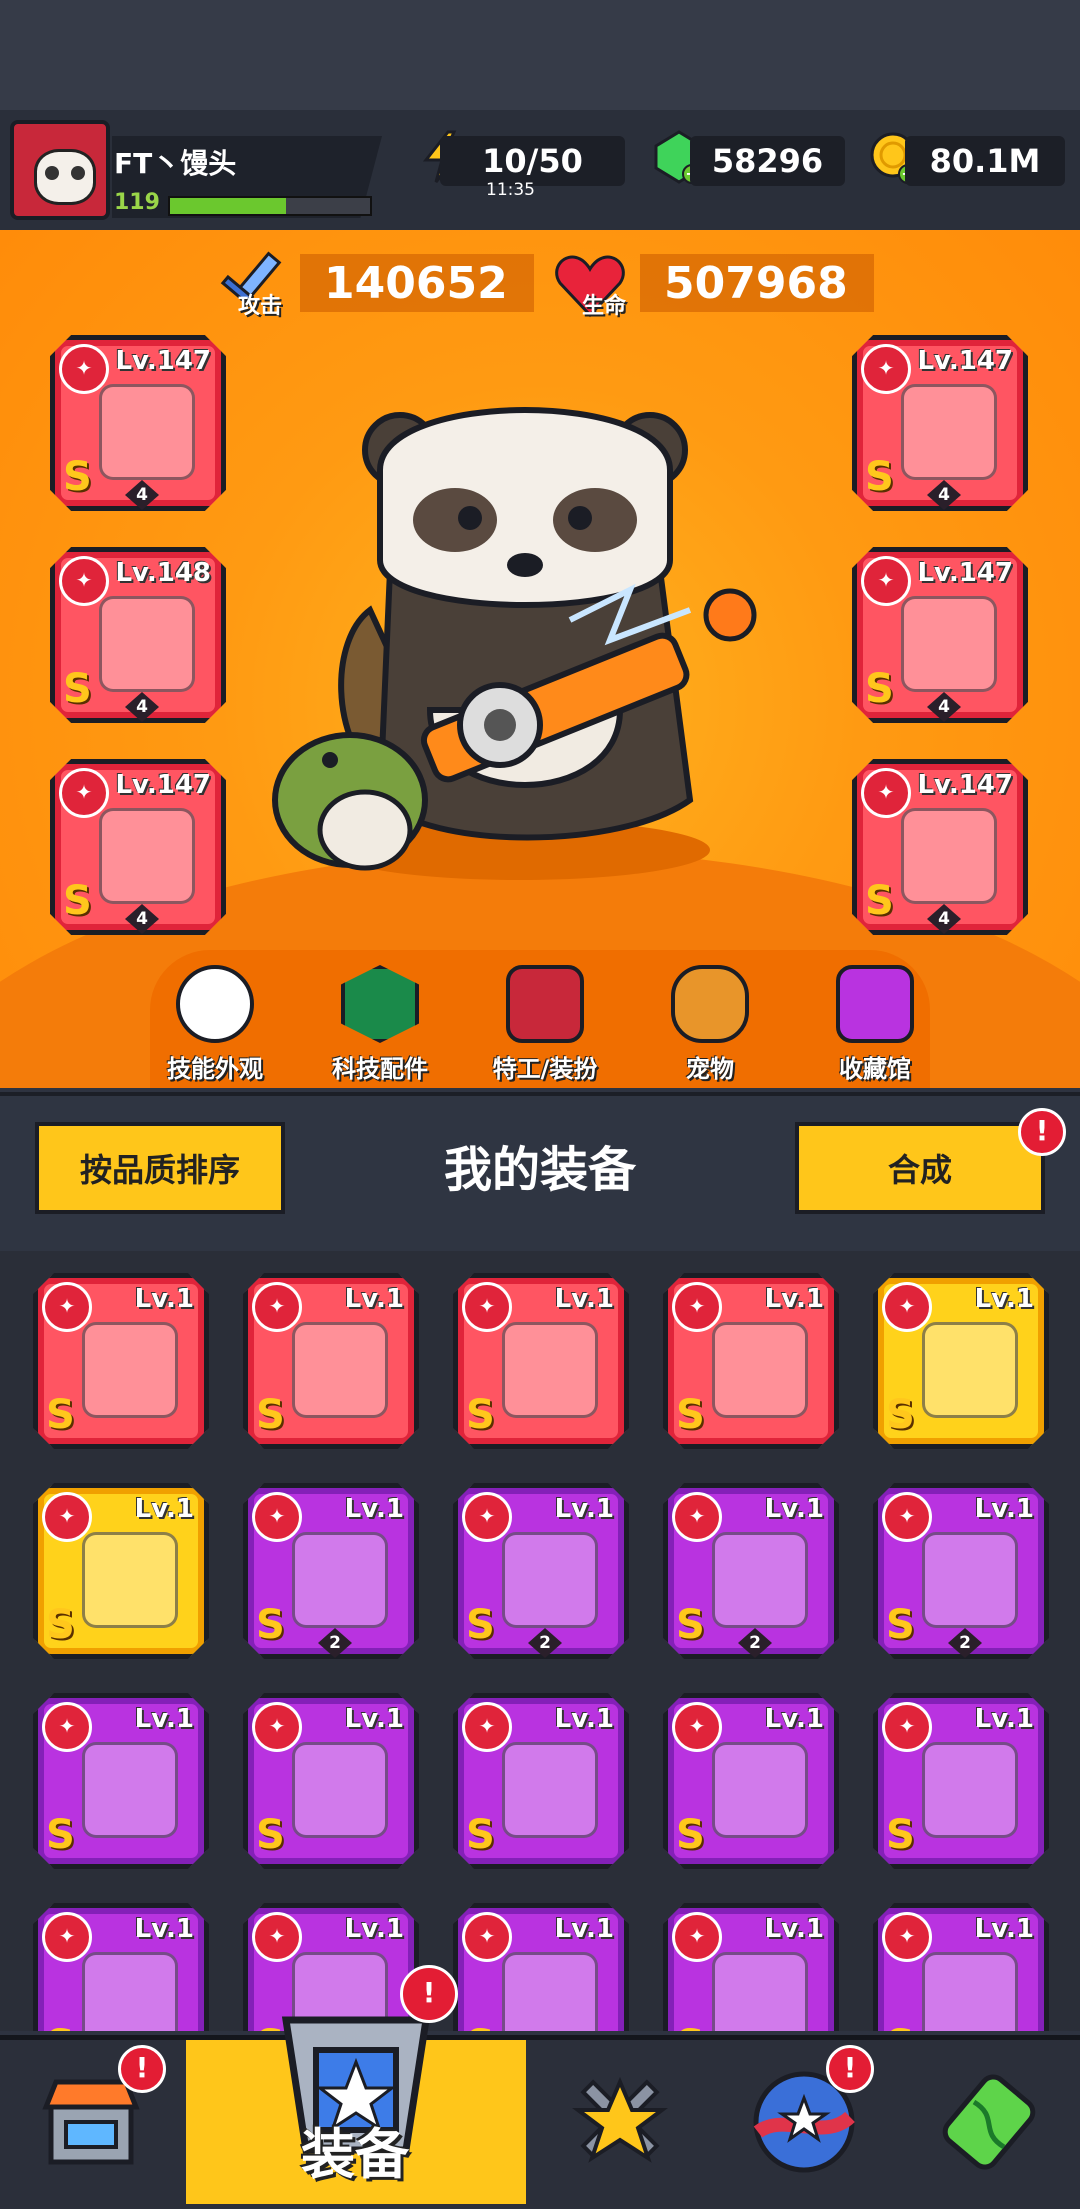  What do you see at coordinates (949, 856) in the screenshot?
I see `boot-icon` at bounding box center [949, 856].